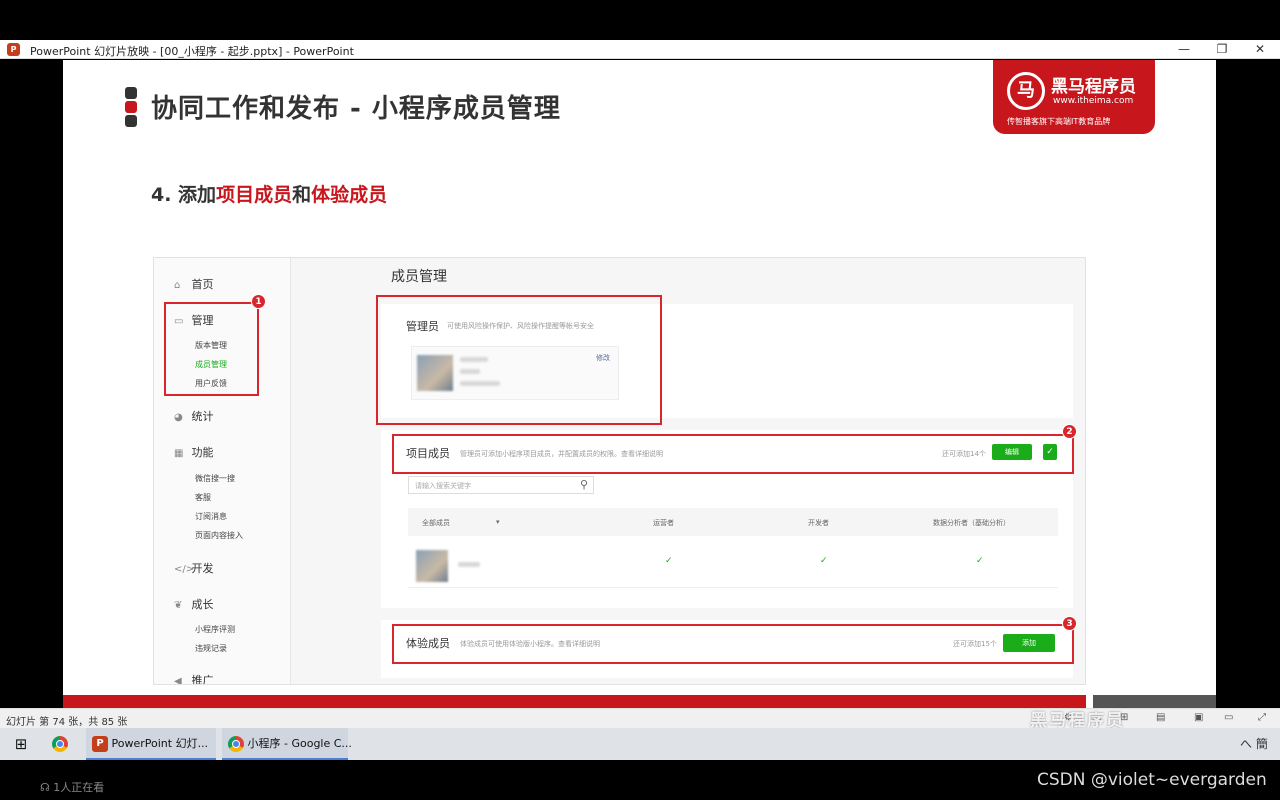 The height and width of the screenshot is (800, 1280). What do you see at coordinates (356, 109) in the screenshot?
I see `slide-title: 协同工作和发布 - 小程序成员管理` at bounding box center [356, 109].